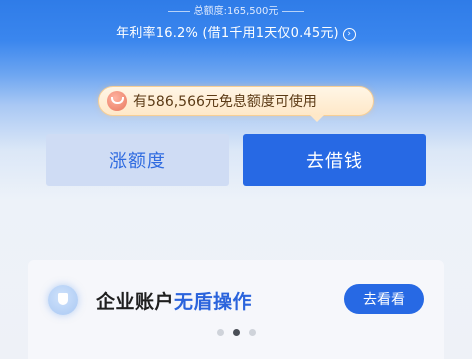 Image resolution: width=472 pixels, height=359 pixels. I want to click on interest-free-badge: 有586,566元免息额度可使用, so click(236, 101).